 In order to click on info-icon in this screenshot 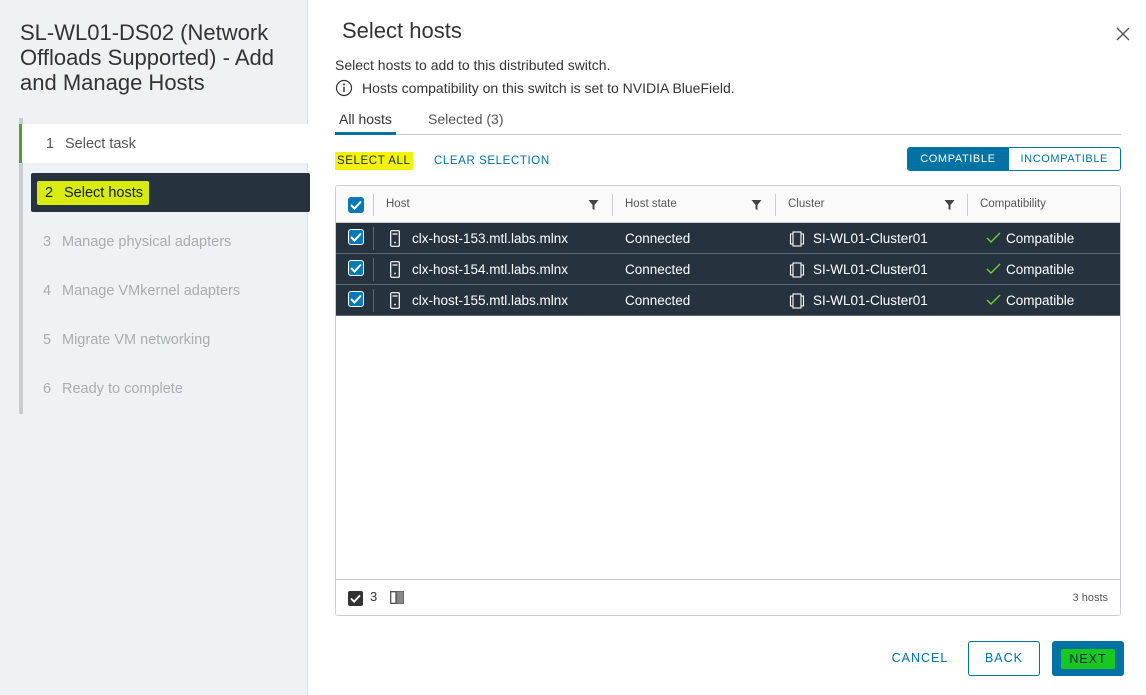, I will do `click(344, 88)`.